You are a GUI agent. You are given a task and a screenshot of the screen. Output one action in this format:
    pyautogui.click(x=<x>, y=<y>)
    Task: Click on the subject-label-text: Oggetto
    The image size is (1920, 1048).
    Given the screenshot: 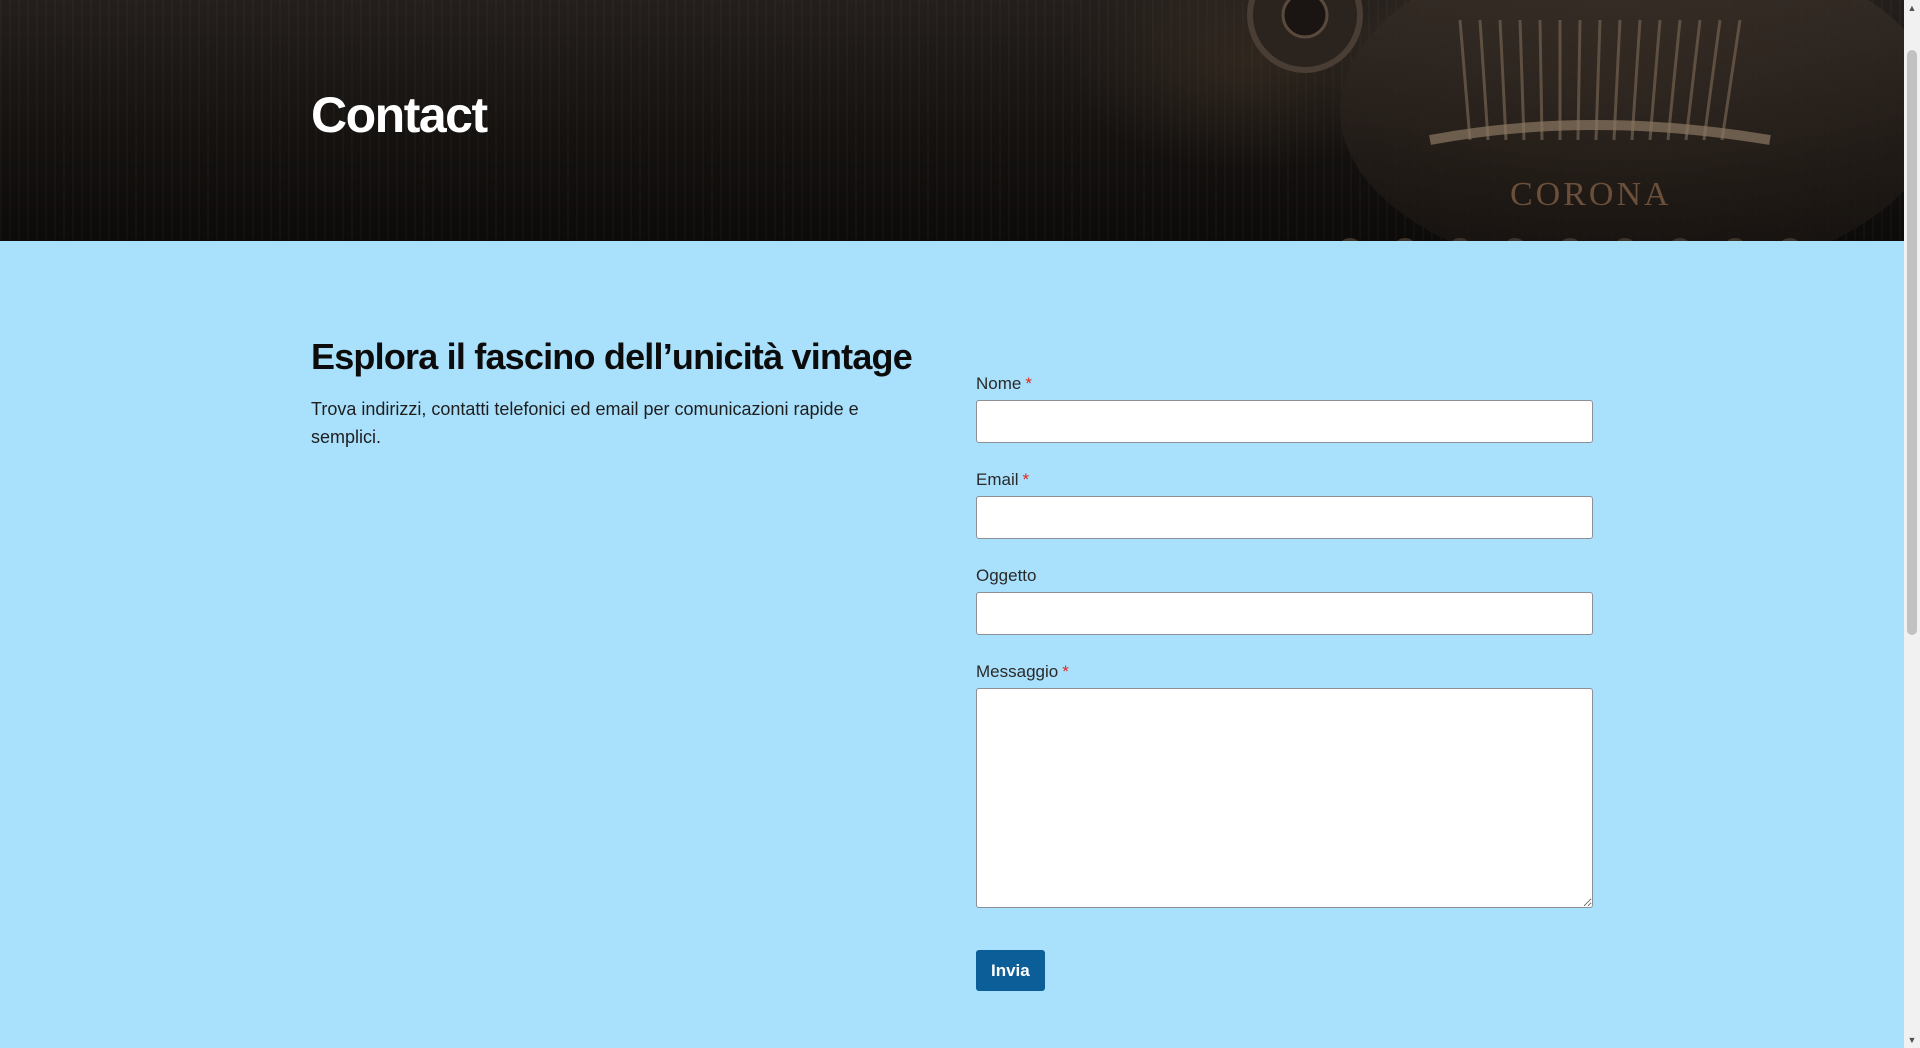 What is the action you would take?
    pyautogui.click(x=1006, y=575)
    